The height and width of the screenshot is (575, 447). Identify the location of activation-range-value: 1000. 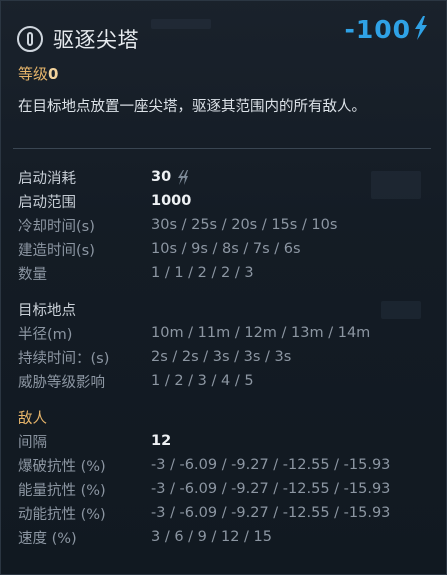
(171, 201).